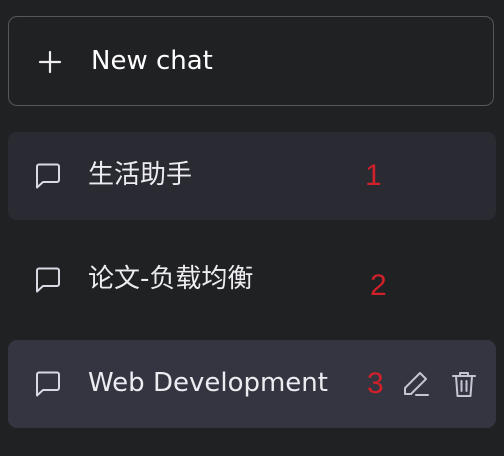 This screenshot has height=456, width=504. What do you see at coordinates (378, 285) in the screenshot?
I see `annotation-number: 2` at bounding box center [378, 285].